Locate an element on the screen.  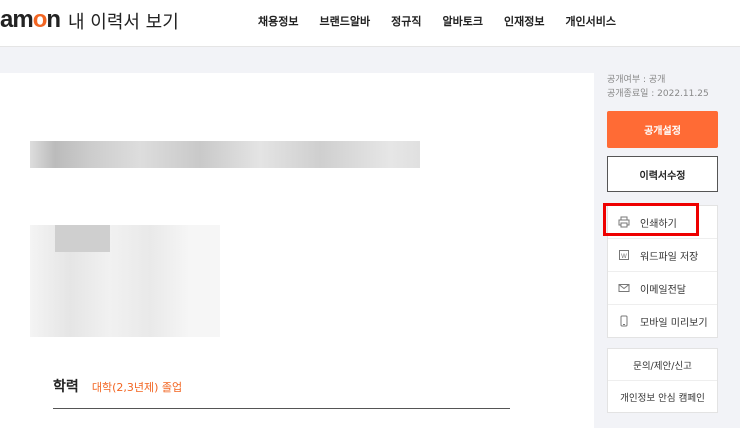
page-title: 내 이력서 보기 is located at coordinates (123, 22).